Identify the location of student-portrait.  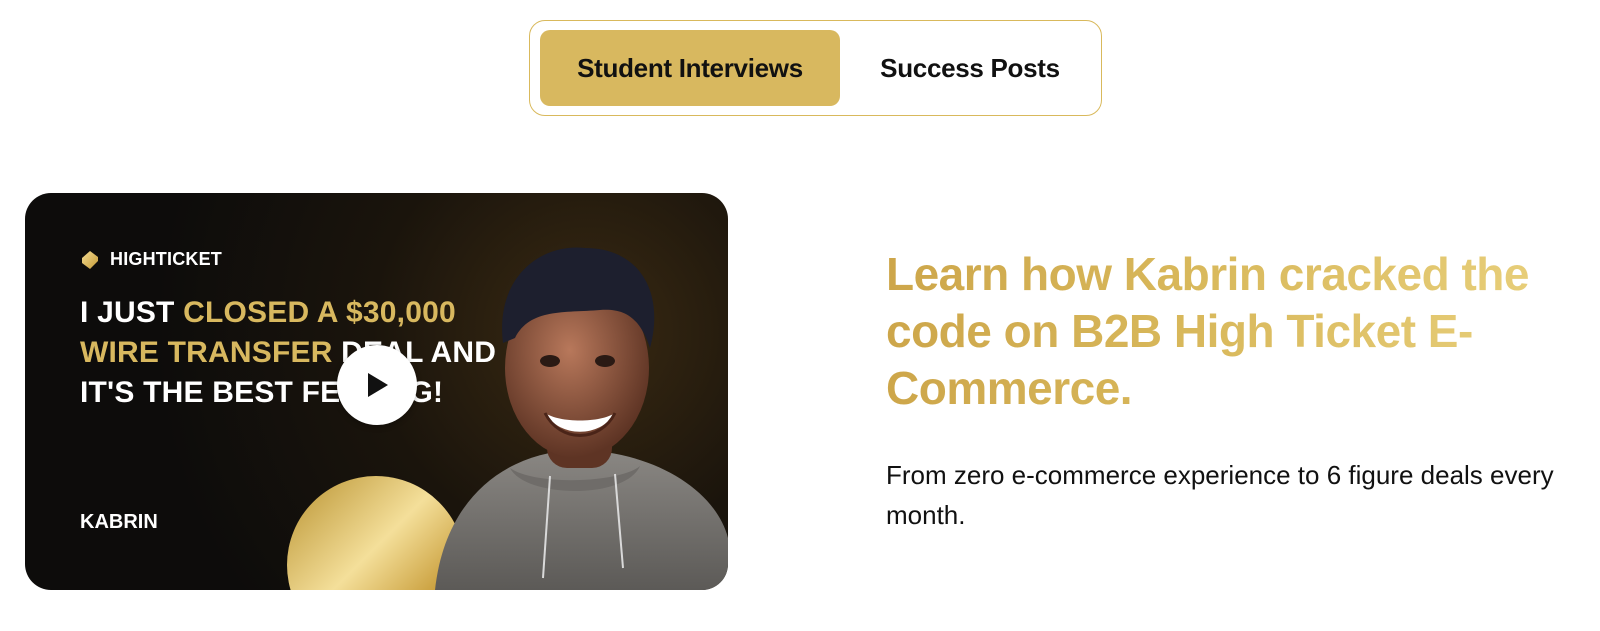
(581, 418).